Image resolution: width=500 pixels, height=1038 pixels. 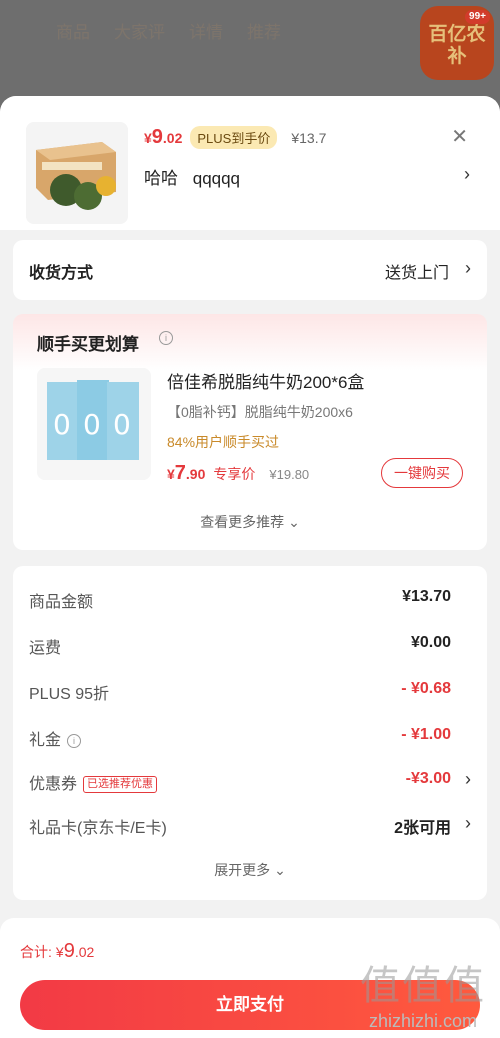 What do you see at coordinates (157, 137) in the screenshot?
I see `price-integer: 9` at bounding box center [157, 137].